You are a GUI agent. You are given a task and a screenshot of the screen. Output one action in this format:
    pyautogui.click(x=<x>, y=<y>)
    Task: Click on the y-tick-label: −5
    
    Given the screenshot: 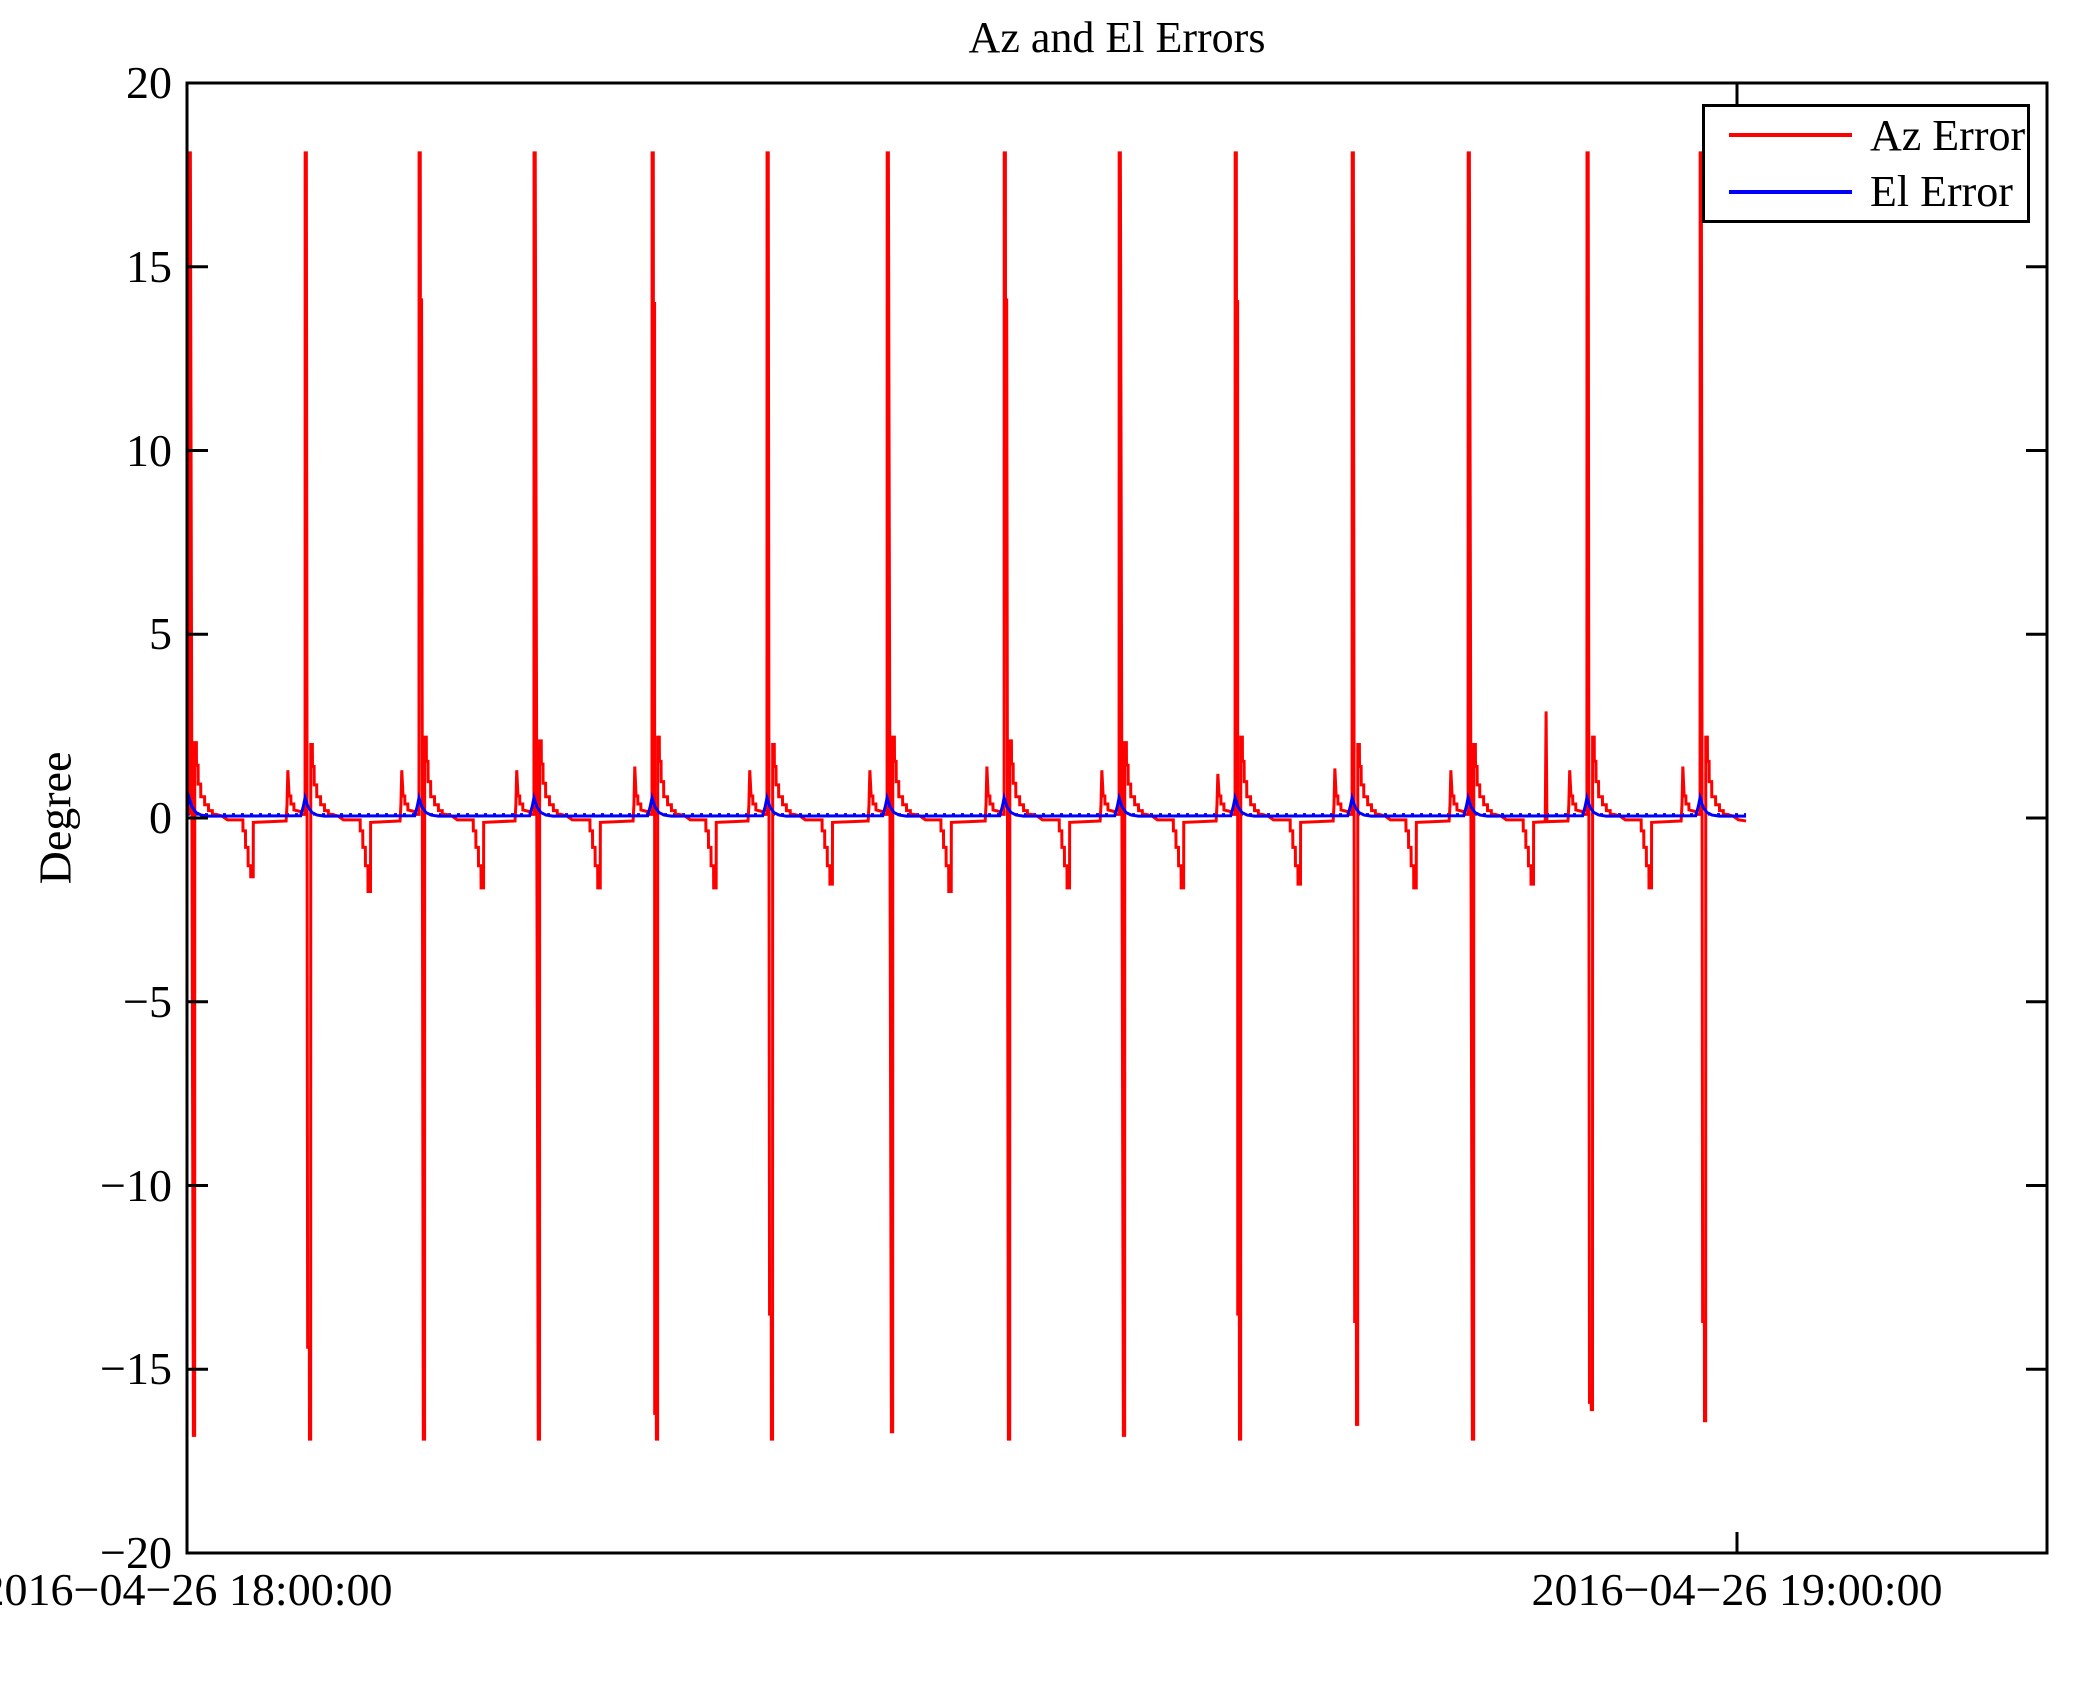 What is the action you would take?
    pyautogui.click(x=147, y=1001)
    